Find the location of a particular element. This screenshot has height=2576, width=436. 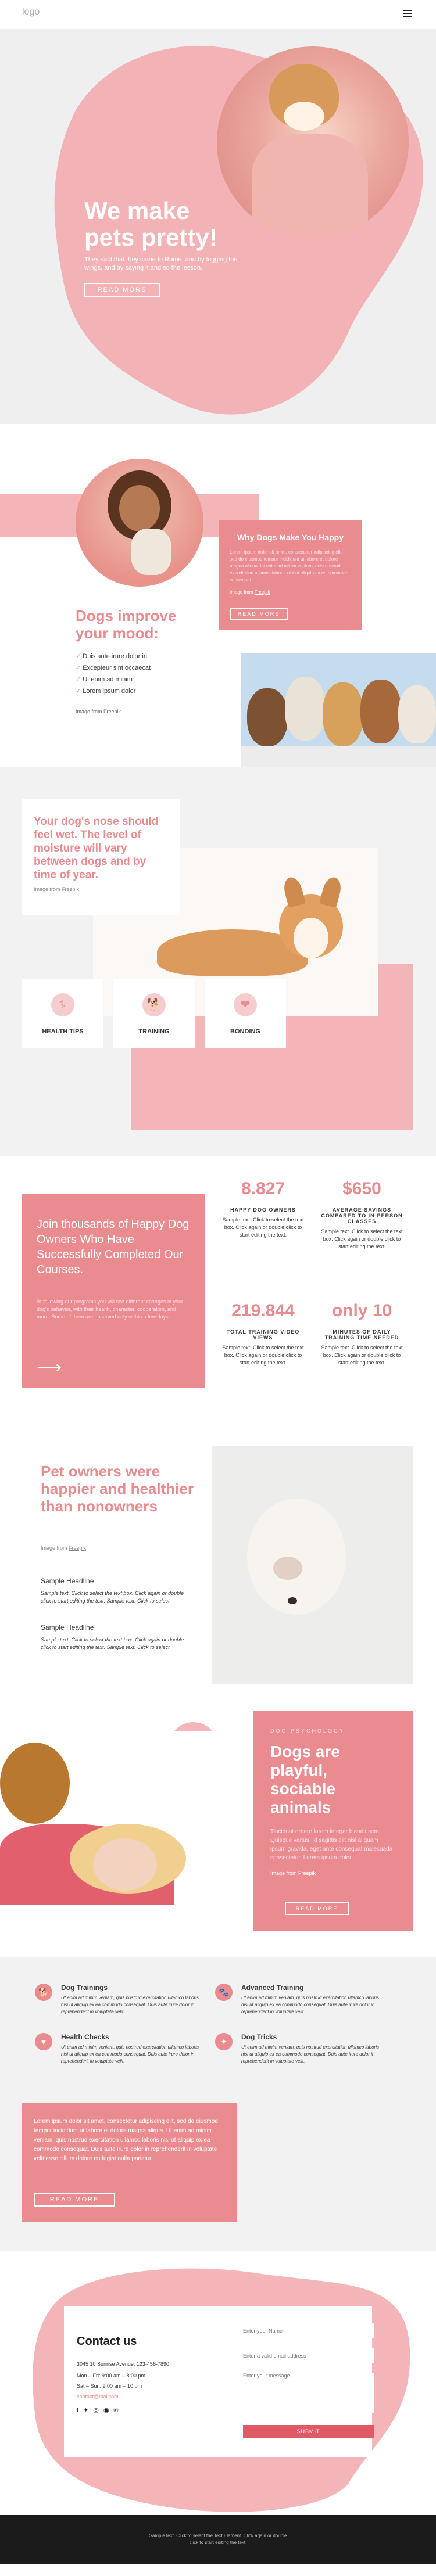

footer-text: click to start editing the text. is located at coordinates (218, 2542).